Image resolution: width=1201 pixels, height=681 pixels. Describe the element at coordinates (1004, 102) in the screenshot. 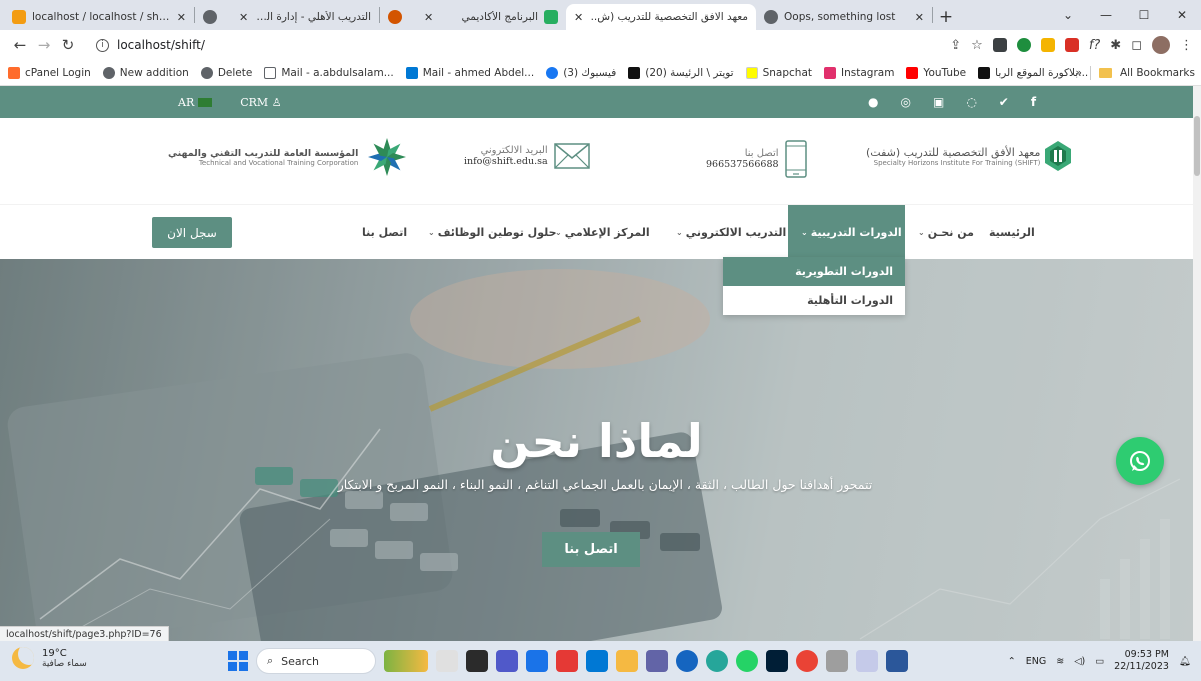

I see `twitter-icon: ✔` at that location.